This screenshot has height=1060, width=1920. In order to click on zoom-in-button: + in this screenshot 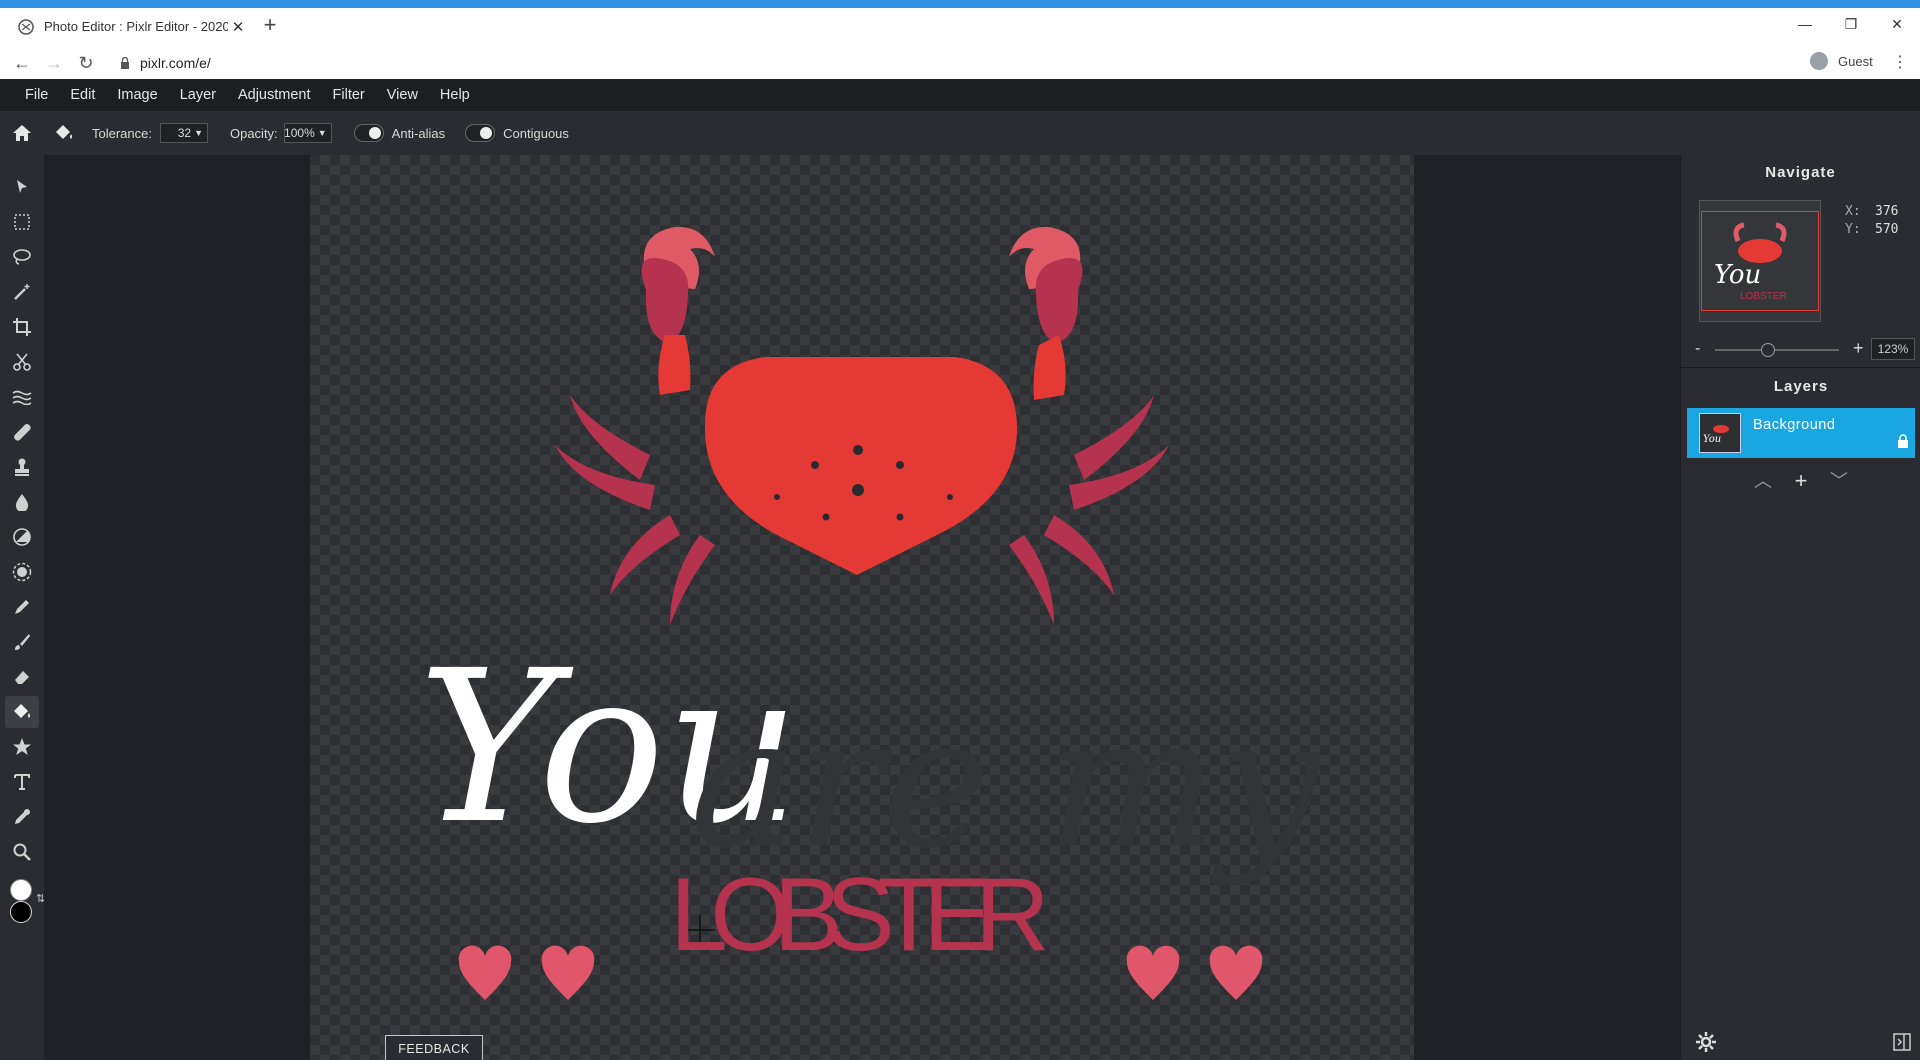, I will do `click(1858, 348)`.